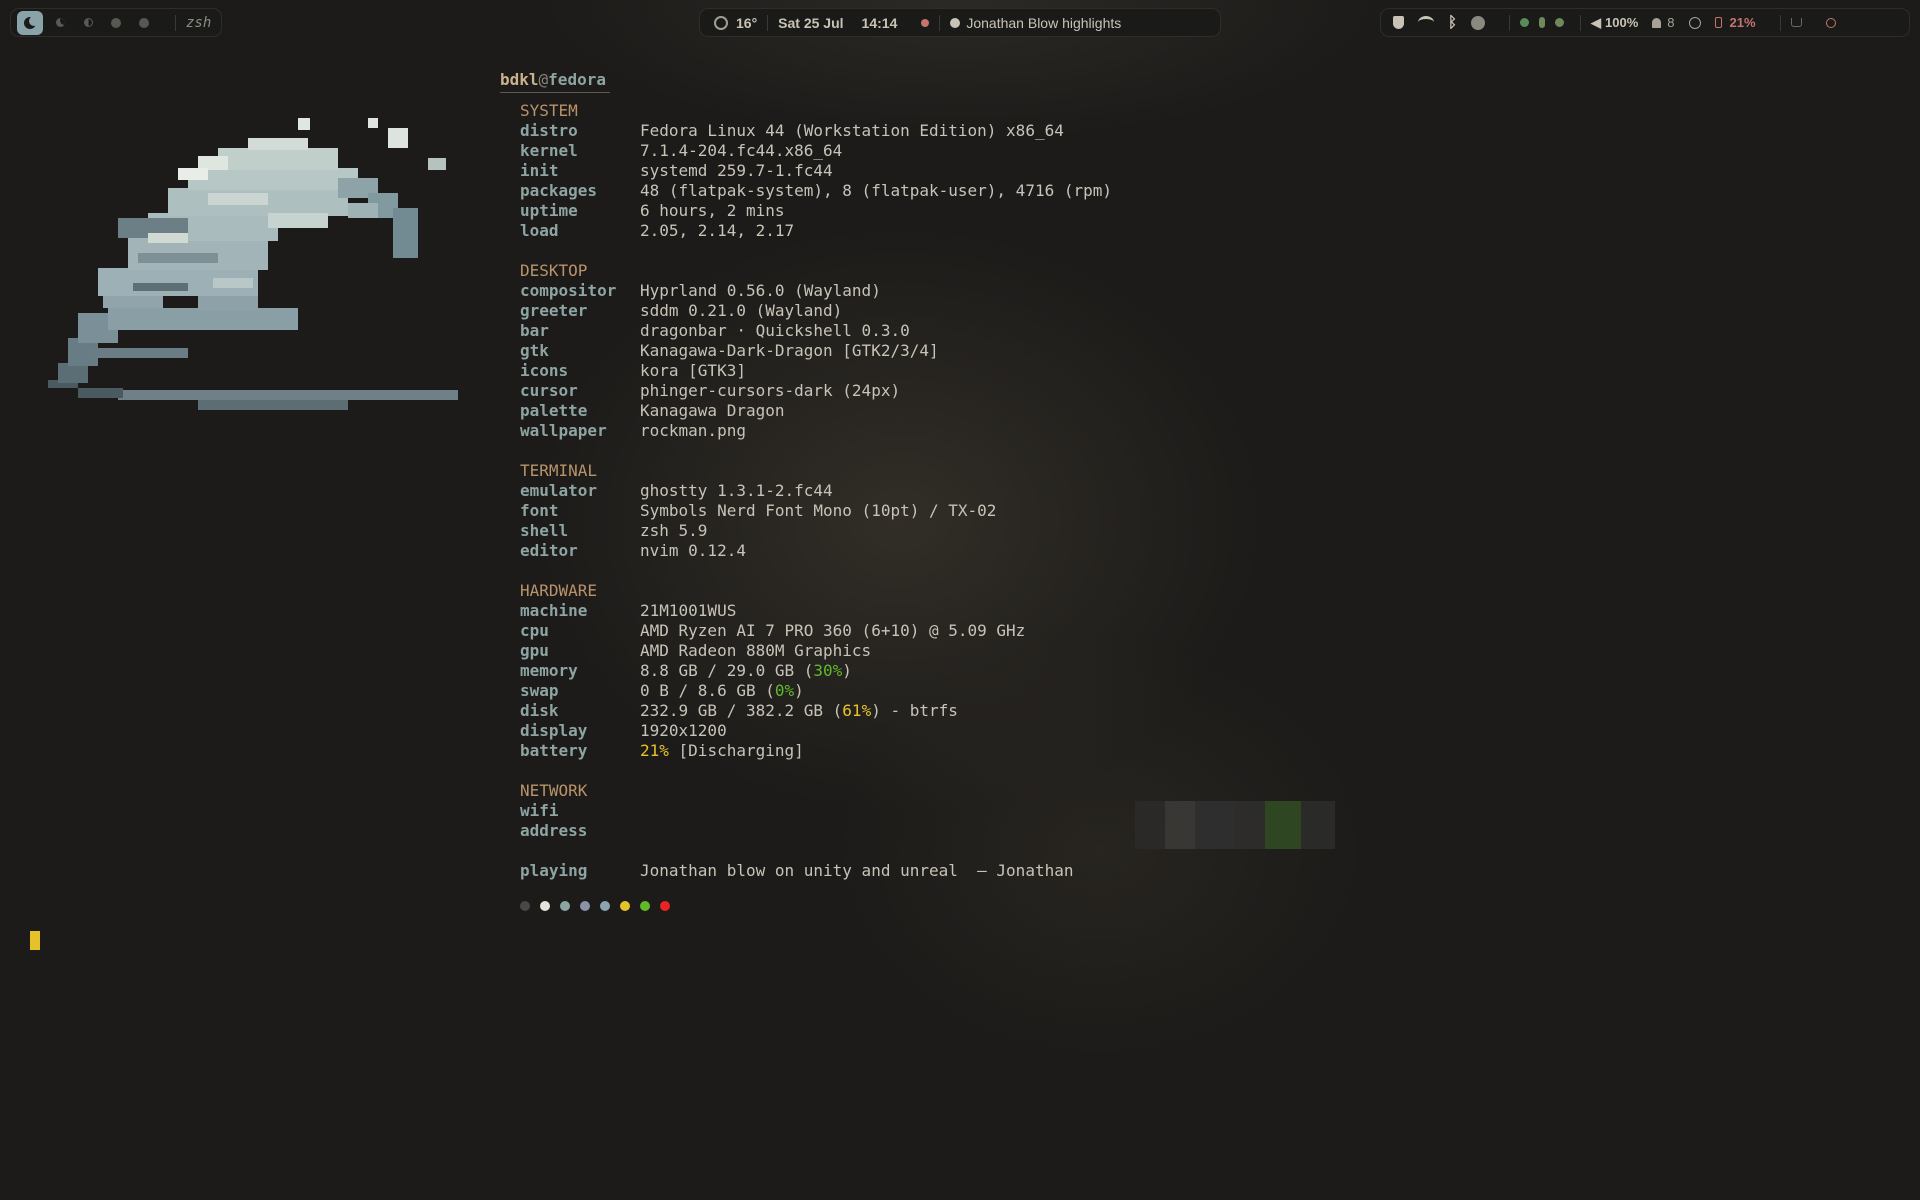 This screenshot has width=1920, height=1200. What do you see at coordinates (1542, 22) in the screenshot?
I see `temperature-indicator` at bounding box center [1542, 22].